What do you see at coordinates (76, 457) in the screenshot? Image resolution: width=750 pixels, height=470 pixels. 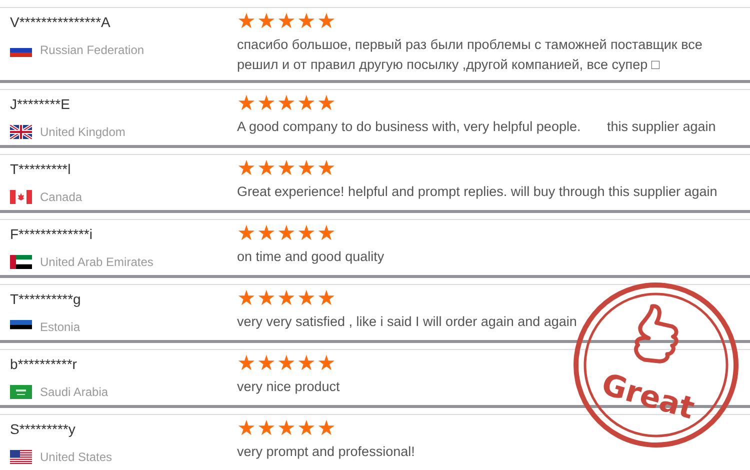 I see `country-name: United States` at bounding box center [76, 457].